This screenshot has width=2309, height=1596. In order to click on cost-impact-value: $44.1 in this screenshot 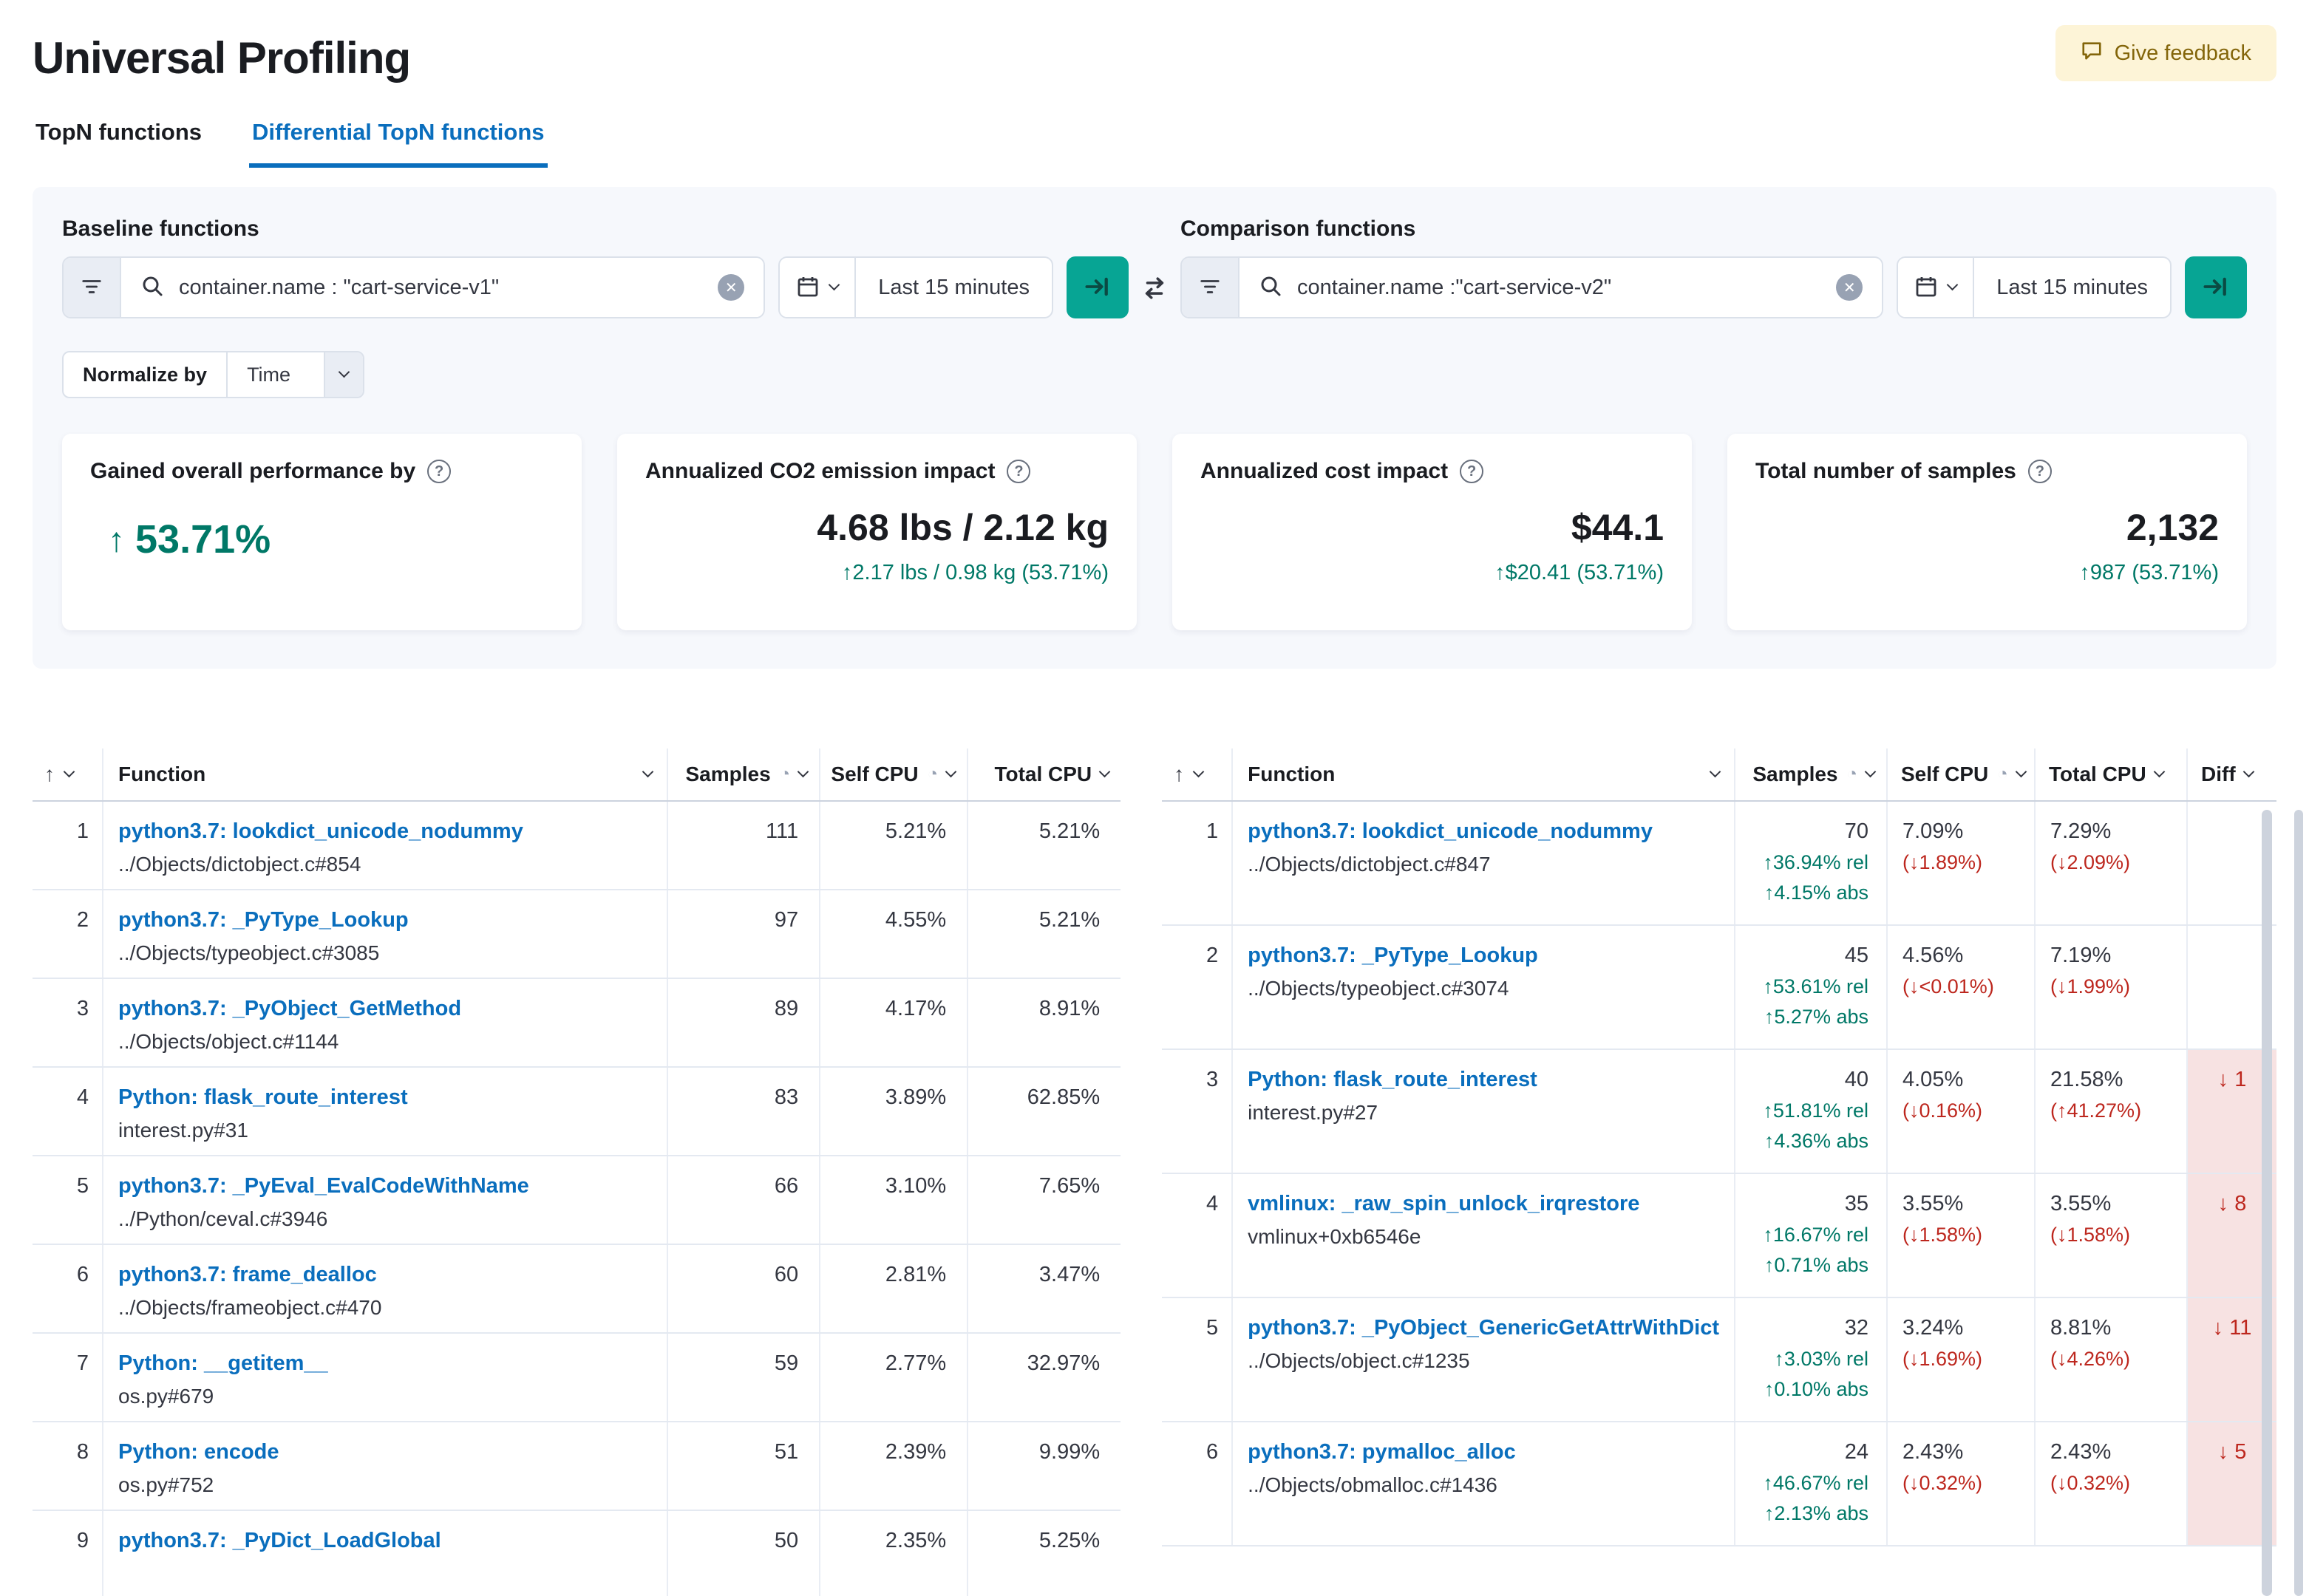, I will do `click(1617, 527)`.